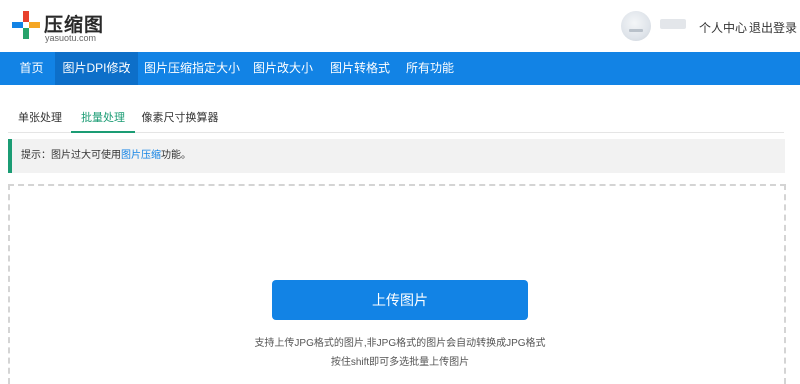  Describe the element at coordinates (360, 68) in the screenshot. I see `nav-item-convert: 图片转格式` at that location.